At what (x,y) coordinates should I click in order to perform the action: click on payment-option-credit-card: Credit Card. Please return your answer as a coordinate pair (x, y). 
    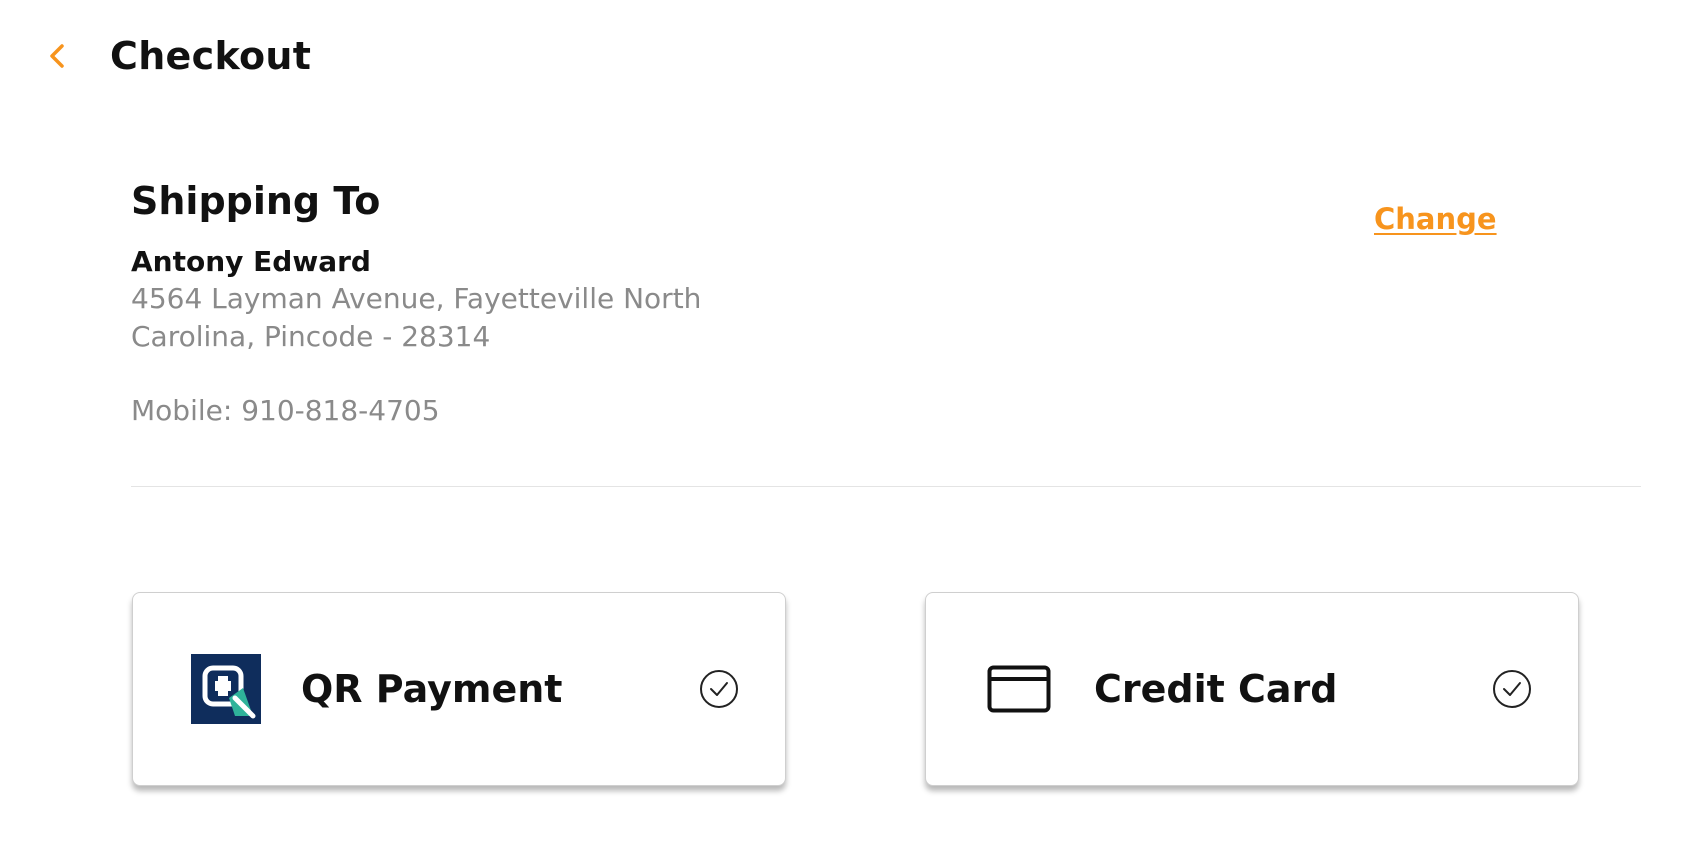
    Looking at the image, I should click on (1252, 689).